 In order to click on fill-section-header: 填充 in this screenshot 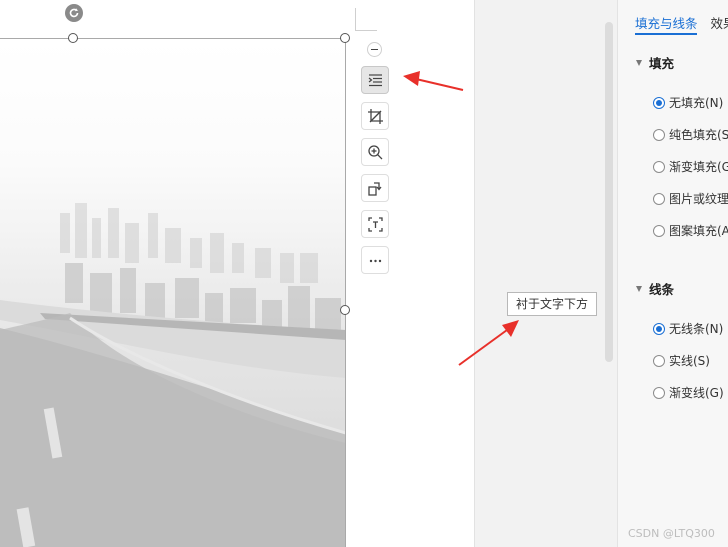, I will do `click(655, 62)`.